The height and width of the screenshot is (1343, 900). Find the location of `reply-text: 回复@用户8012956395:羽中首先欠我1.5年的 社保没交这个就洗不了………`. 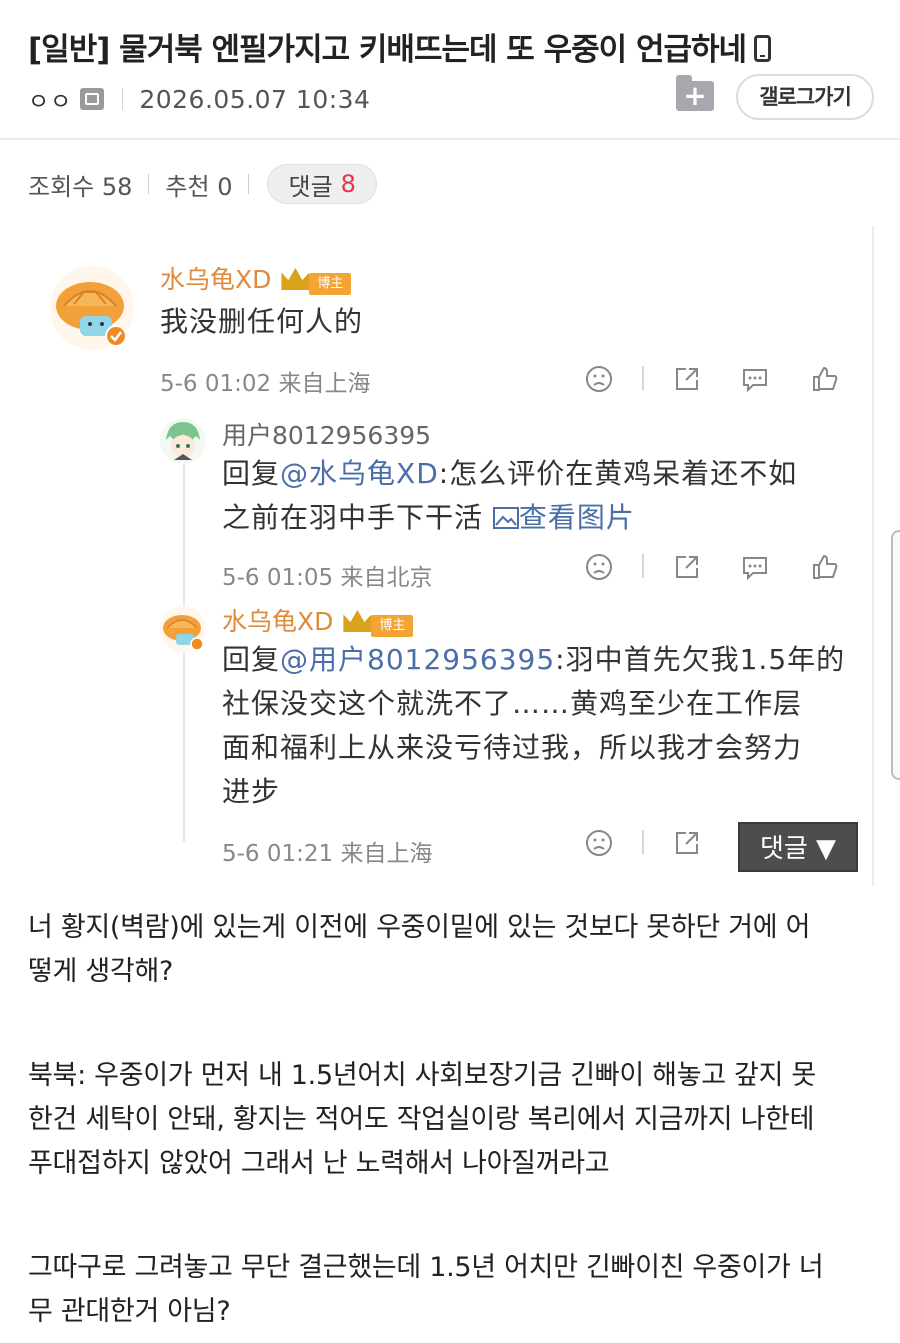

reply-text: 回复@用户8012956395:羽中首先欠我1.5年的 社保没交这个就洗不了……… is located at coordinates (542, 726).